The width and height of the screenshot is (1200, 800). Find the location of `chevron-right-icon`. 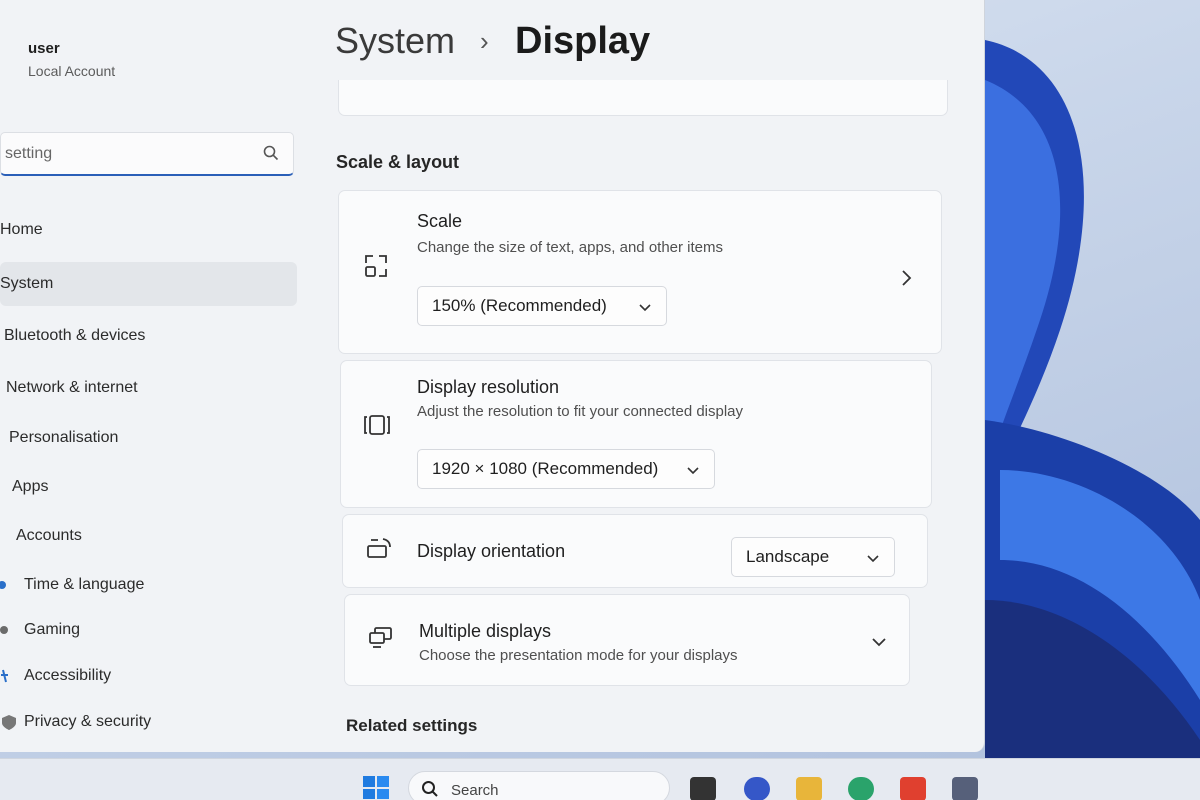

chevron-right-icon is located at coordinates (906, 280).